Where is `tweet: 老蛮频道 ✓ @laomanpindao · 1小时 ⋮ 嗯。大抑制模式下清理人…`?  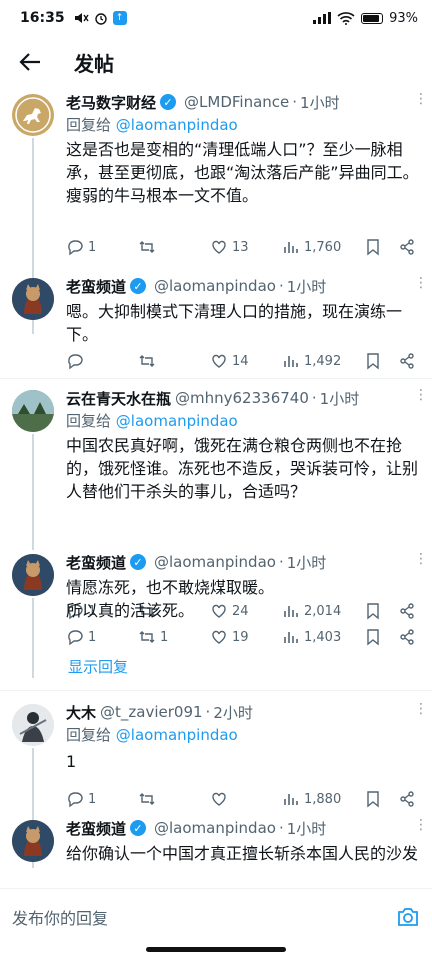 tweet: 老蛮频道 ✓ @laomanpindao · 1小时 ⋮ 嗯。大抑制模式下清理人… is located at coordinates (216, 321).